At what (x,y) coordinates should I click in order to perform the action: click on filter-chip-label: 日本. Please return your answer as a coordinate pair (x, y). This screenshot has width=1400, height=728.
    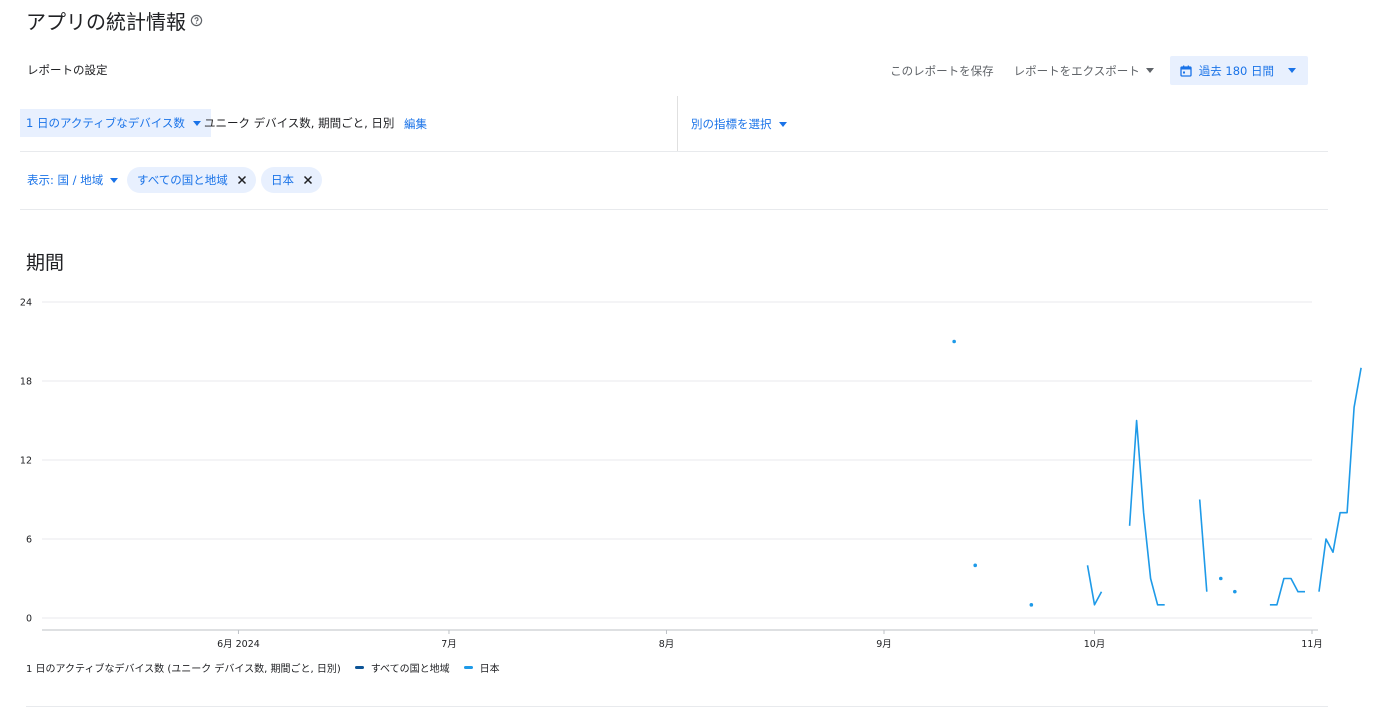
    Looking at the image, I should click on (282, 180).